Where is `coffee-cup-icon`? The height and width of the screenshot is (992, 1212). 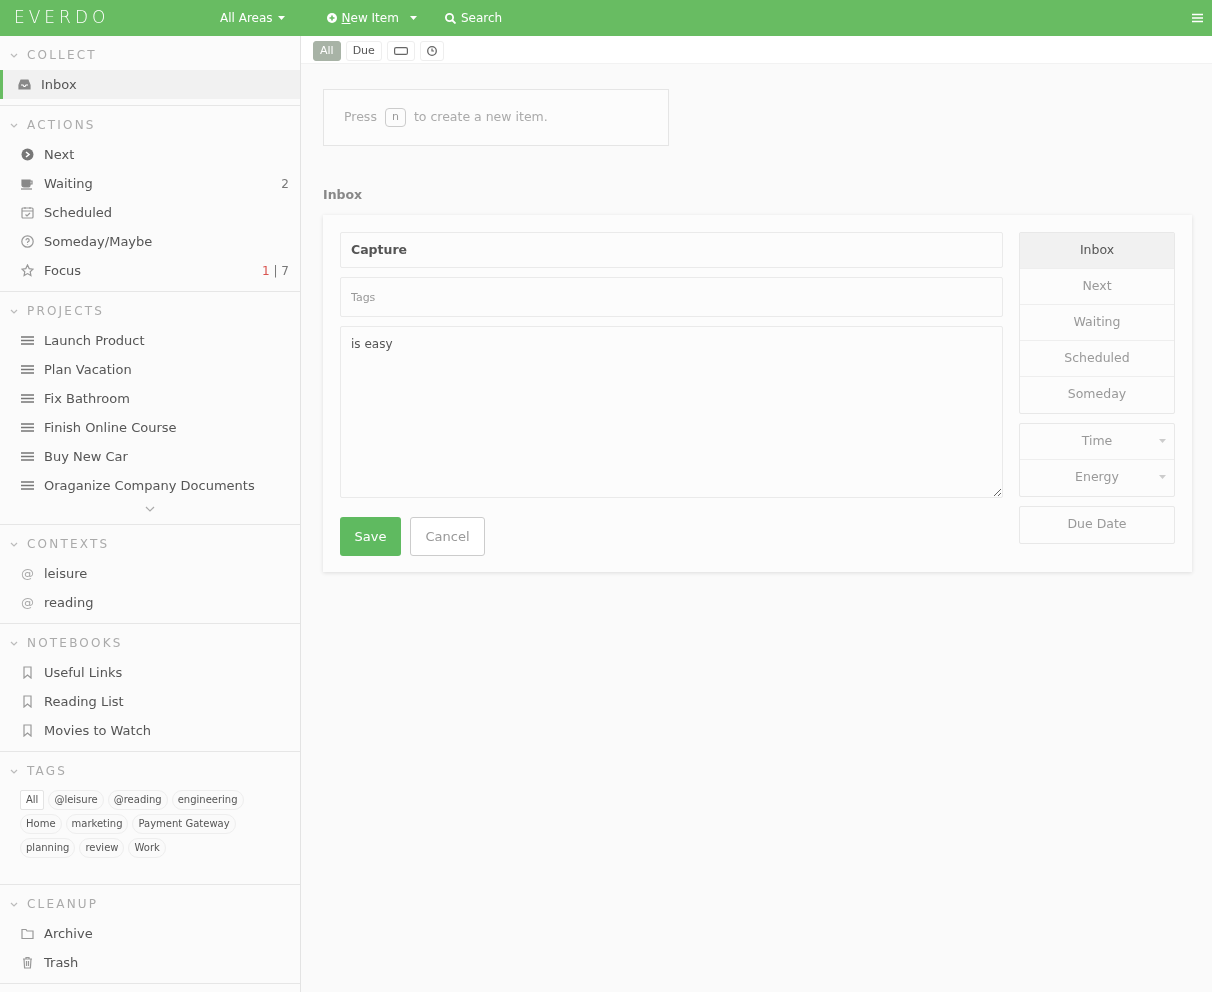
coffee-cup-icon is located at coordinates (27, 183).